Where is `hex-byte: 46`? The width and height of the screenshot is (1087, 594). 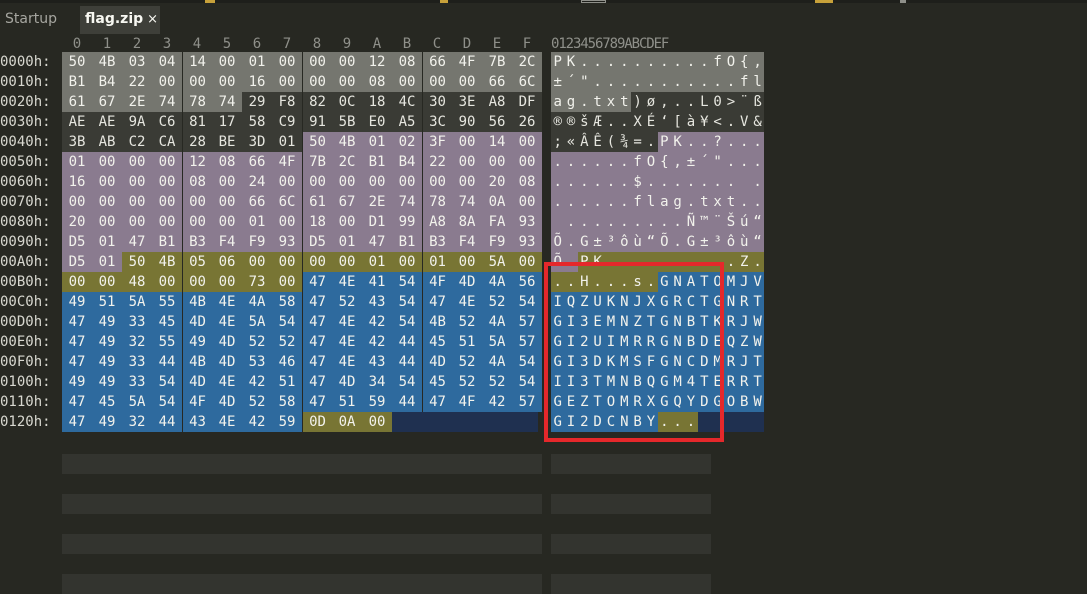 hex-byte: 46 is located at coordinates (287, 362).